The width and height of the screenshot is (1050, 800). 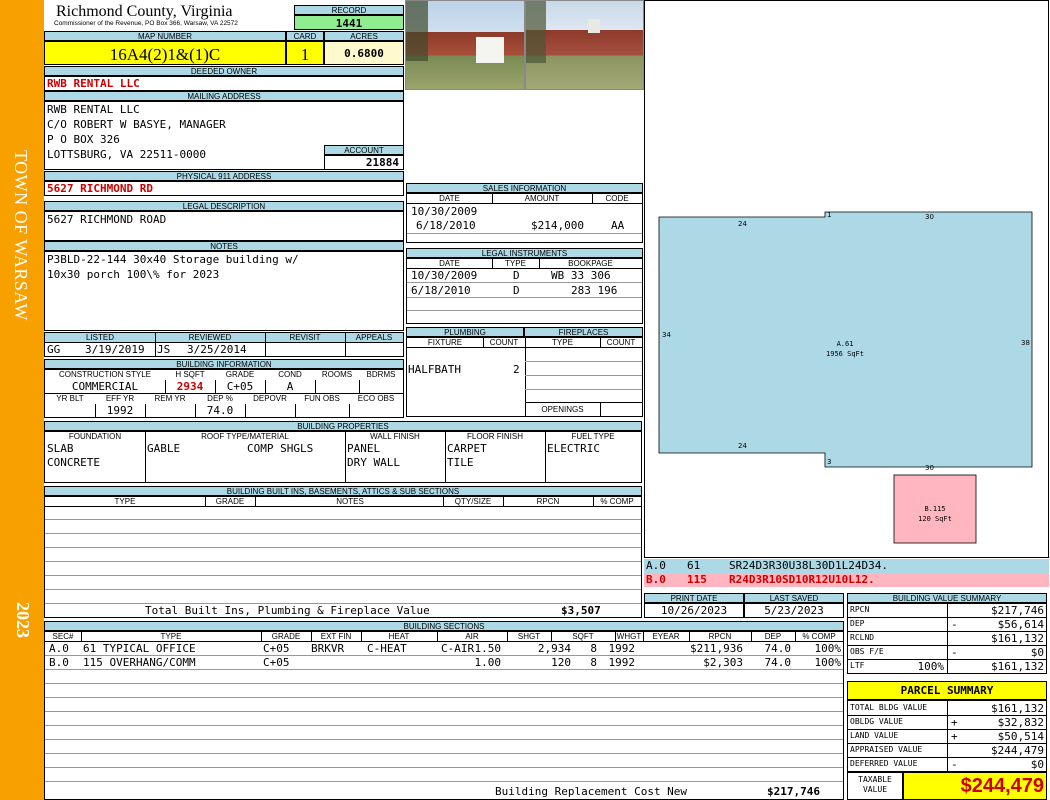 I want to click on last-saved-box: 5/23/2023, so click(x=794, y=610).